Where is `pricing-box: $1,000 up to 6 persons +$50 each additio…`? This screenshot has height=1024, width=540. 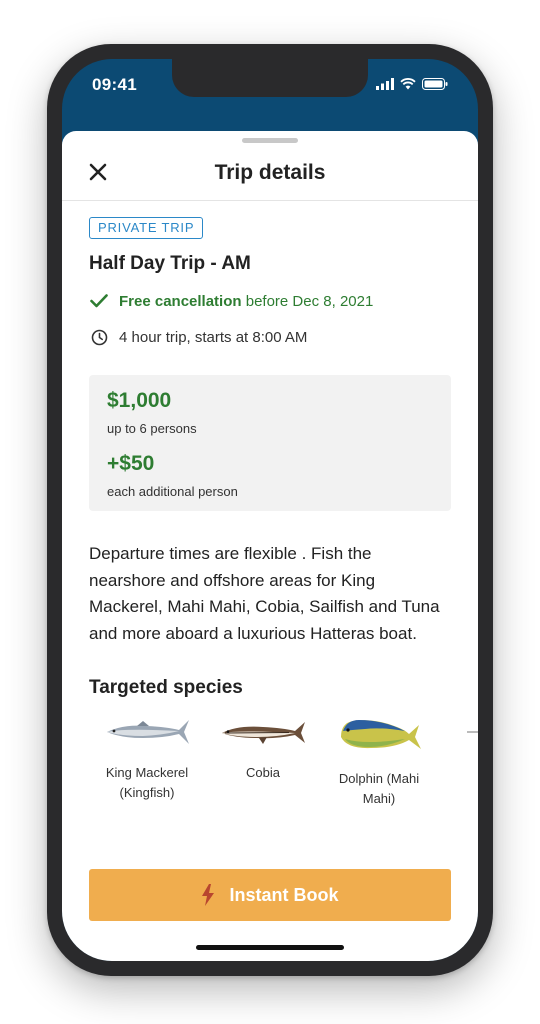
pricing-box: $1,000 up to 6 persons +$50 each additio… is located at coordinates (270, 443).